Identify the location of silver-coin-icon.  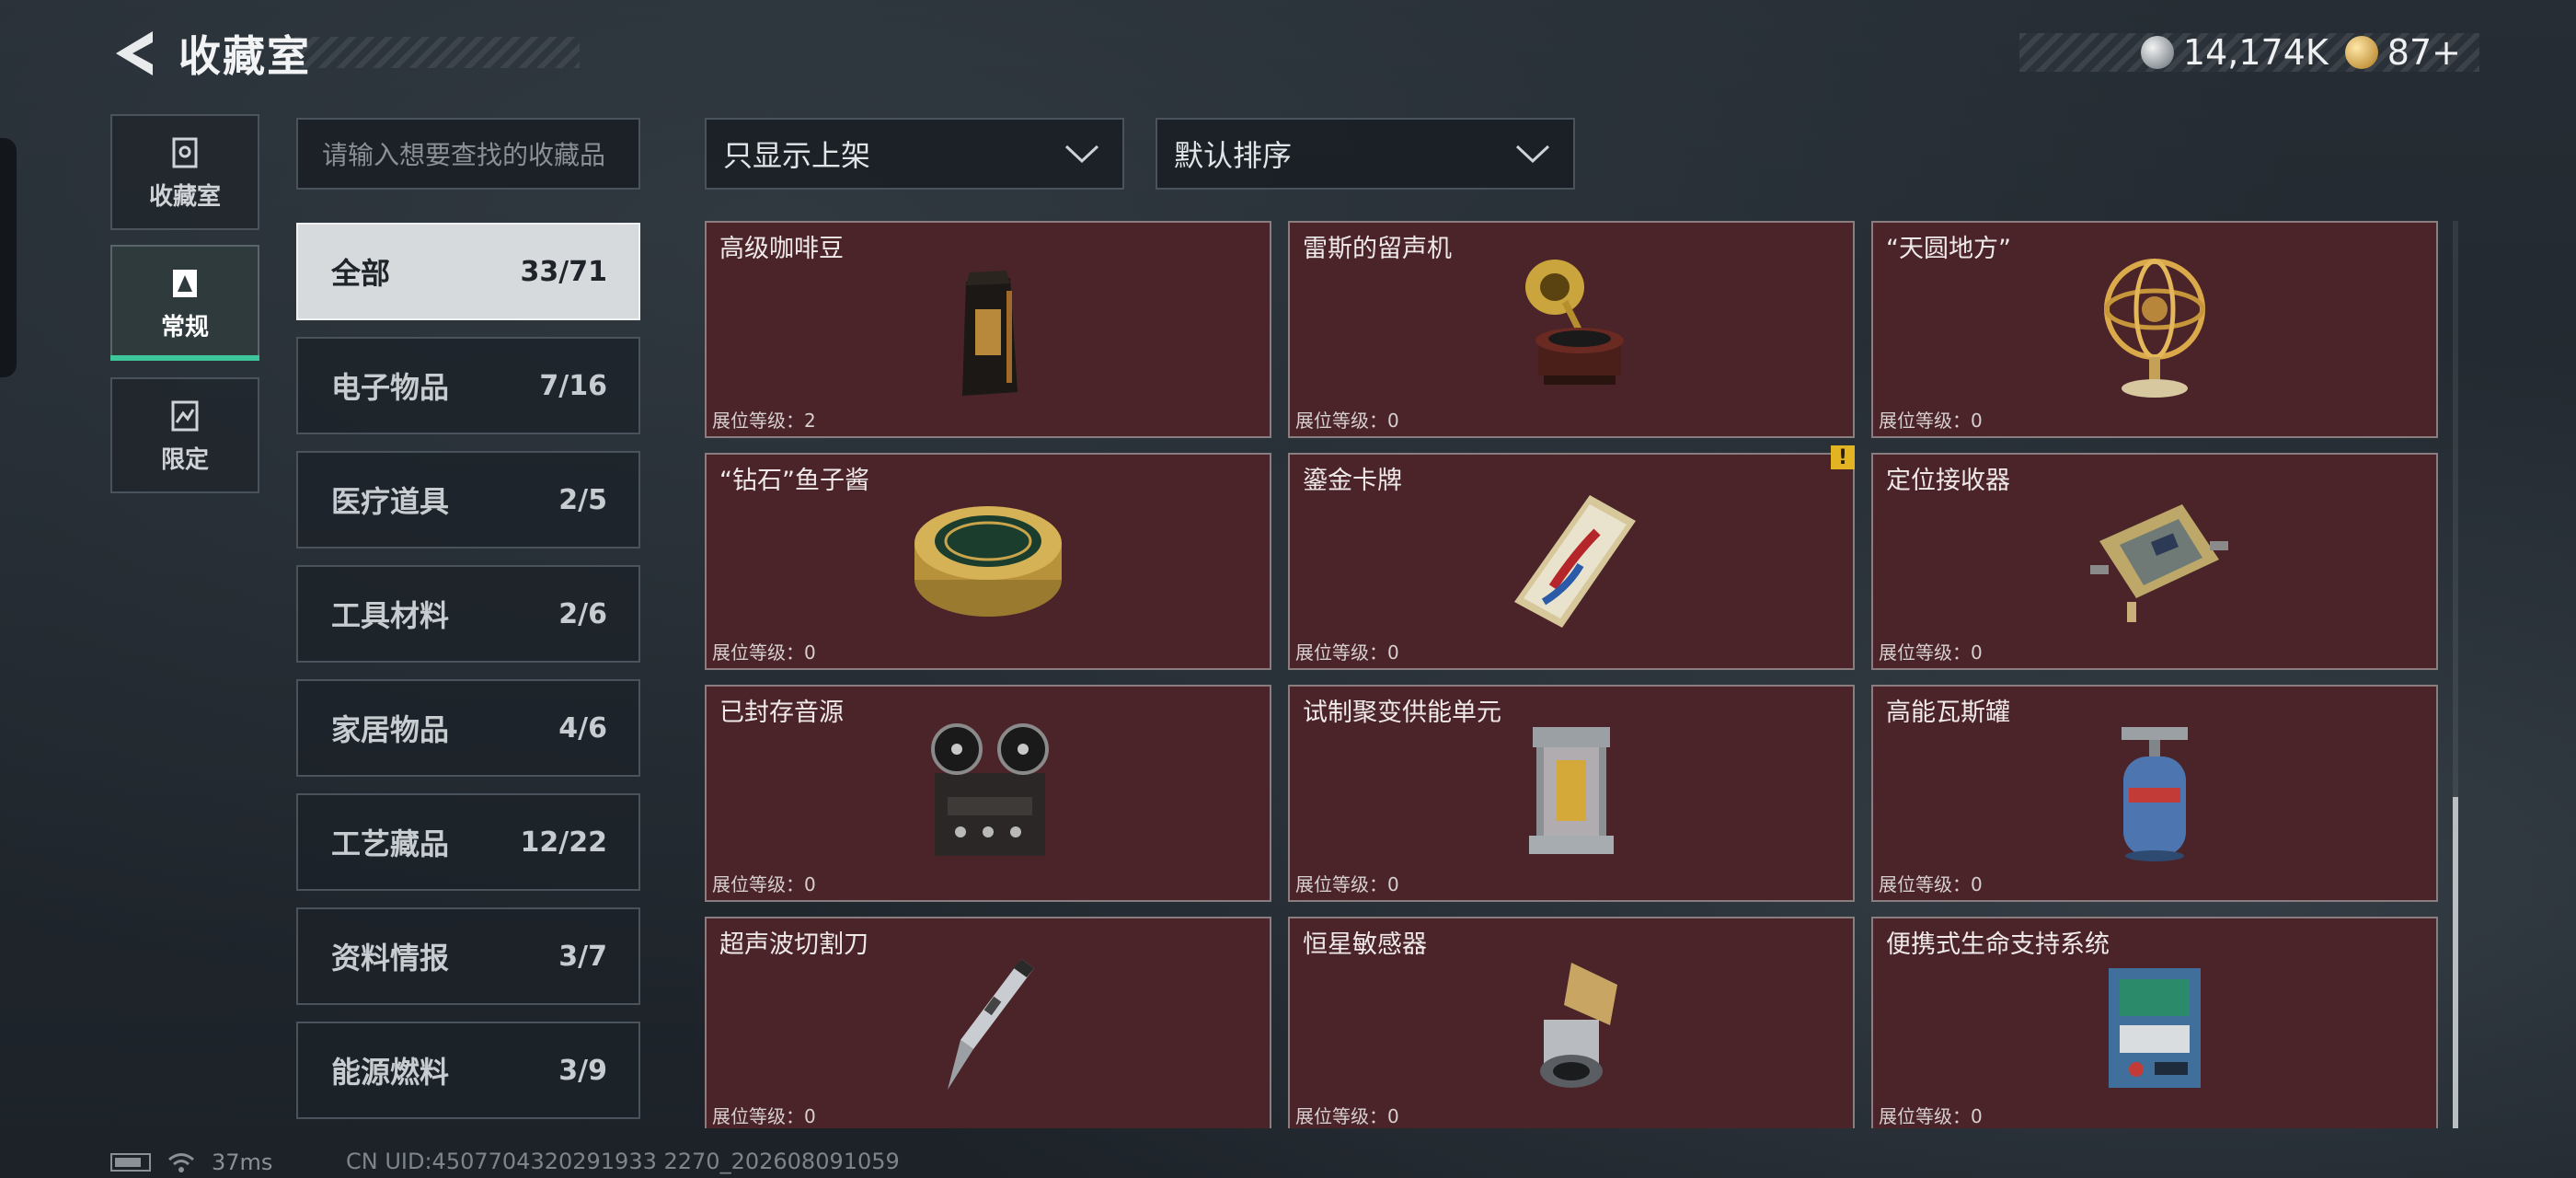
(2157, 53).